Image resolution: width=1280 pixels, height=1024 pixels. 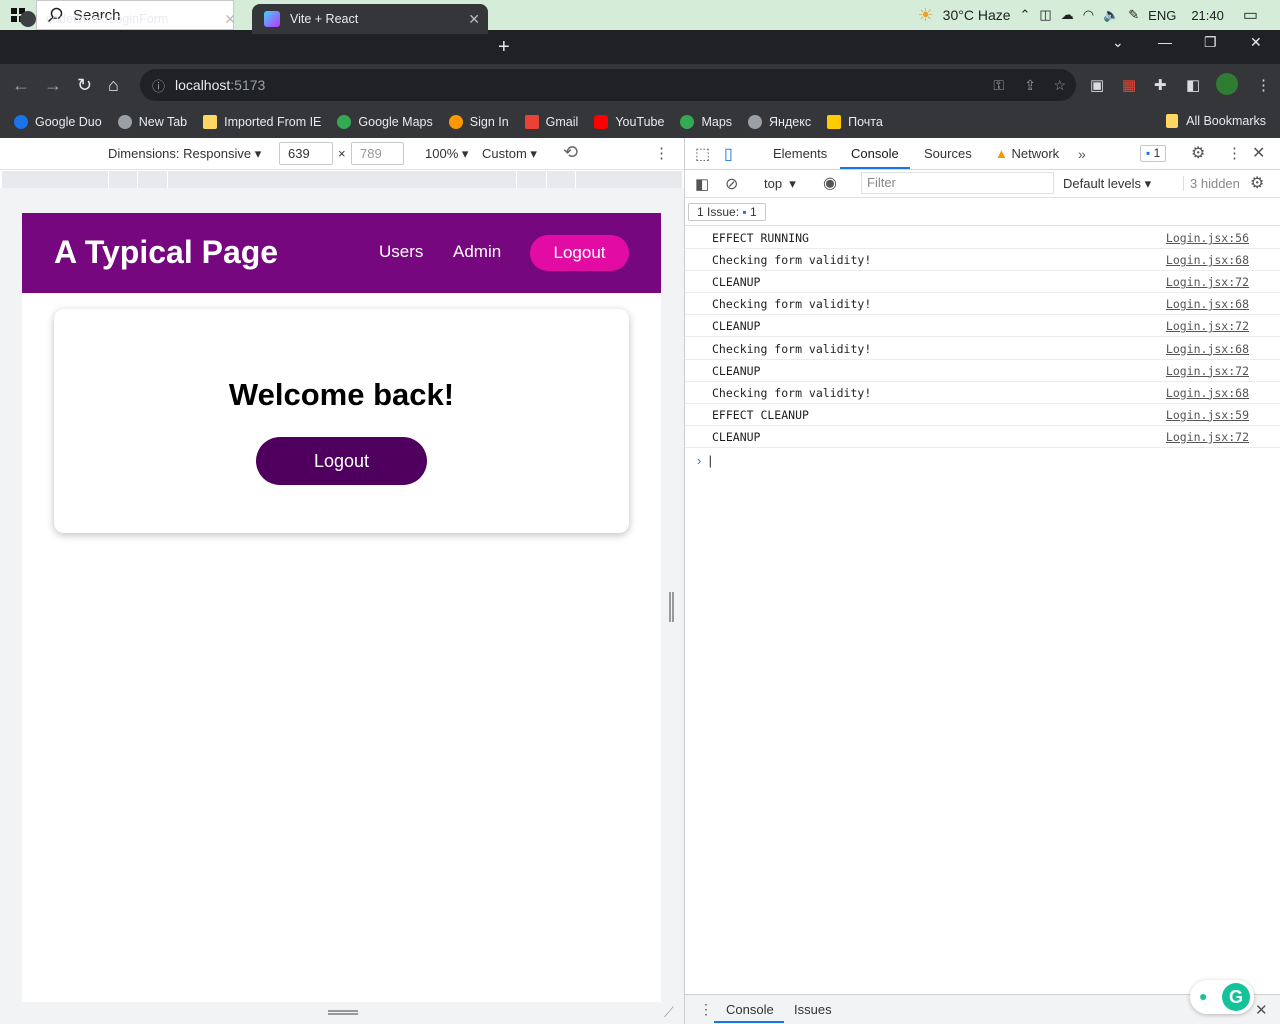 What do you see at coordinates (455, 122) in the screenshot?
I see `sign-in-icon` at bounding box center [455, 122].